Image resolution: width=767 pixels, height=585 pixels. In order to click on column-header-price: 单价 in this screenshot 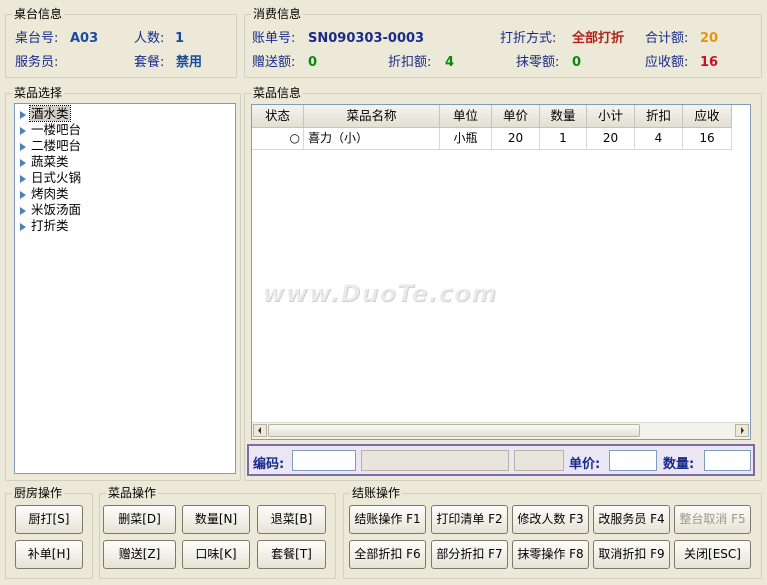, I will do `click(516, 116)`.